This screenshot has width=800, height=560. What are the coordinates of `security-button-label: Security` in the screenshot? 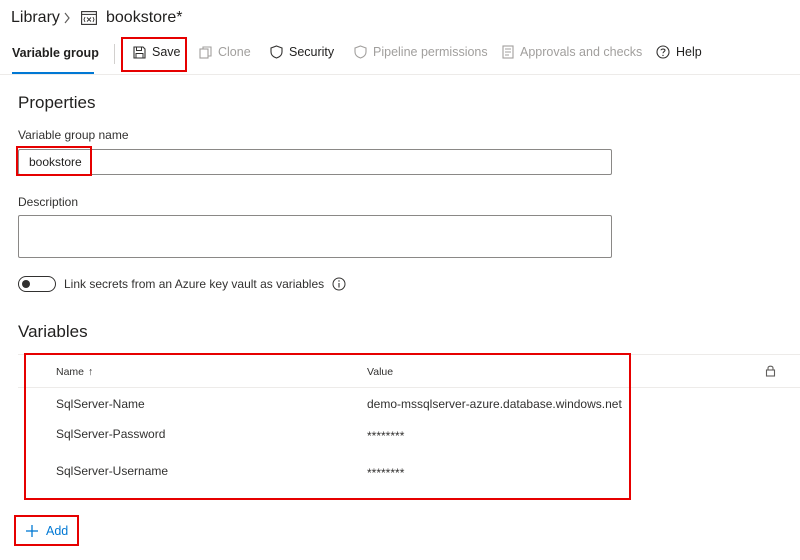 It's located at (312, 52).